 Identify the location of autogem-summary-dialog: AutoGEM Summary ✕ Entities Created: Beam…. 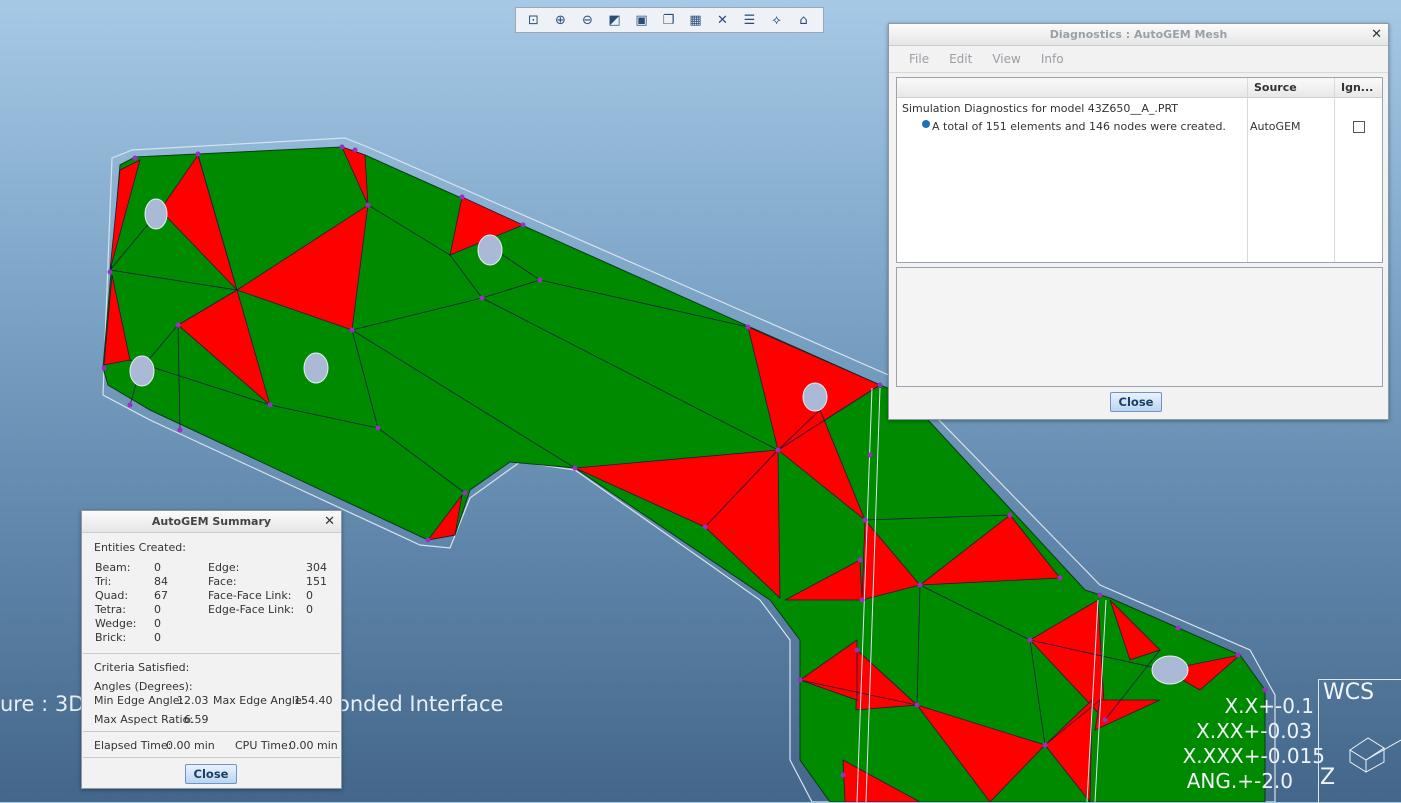
(211, 649).